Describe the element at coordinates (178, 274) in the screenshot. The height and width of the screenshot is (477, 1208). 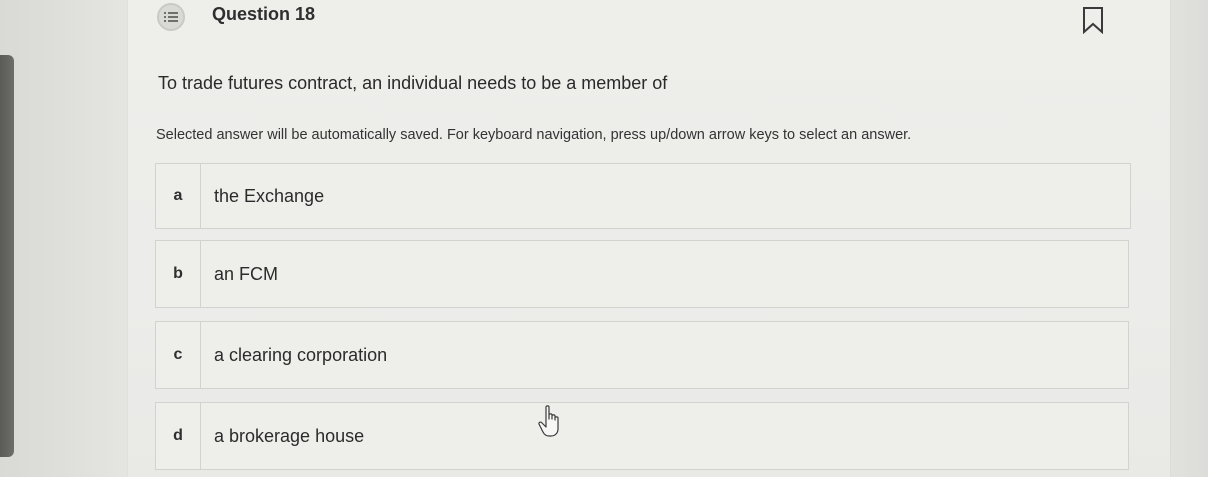
I see `option-letter: b` at that location.